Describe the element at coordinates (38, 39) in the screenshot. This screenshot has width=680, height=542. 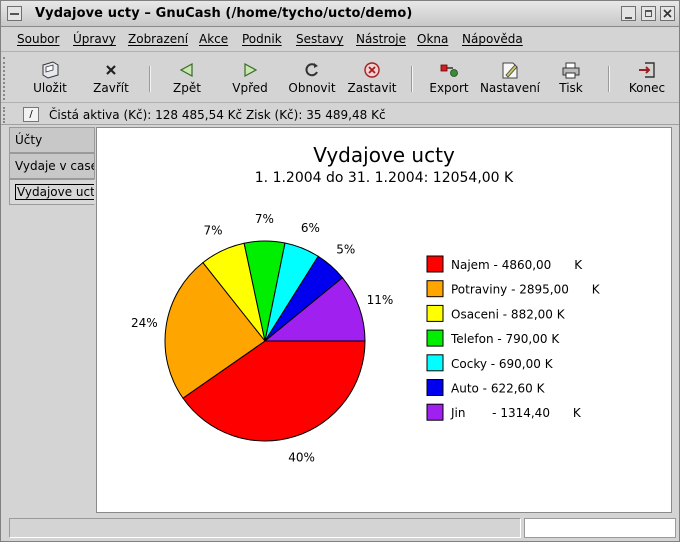
I see `menu-soubor: Soubor` at that location.